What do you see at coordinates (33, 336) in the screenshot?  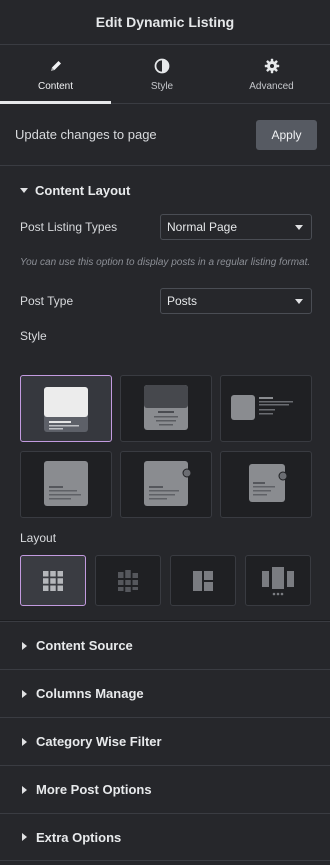 I see `style-label: Style` at bounding box center [33, 336].